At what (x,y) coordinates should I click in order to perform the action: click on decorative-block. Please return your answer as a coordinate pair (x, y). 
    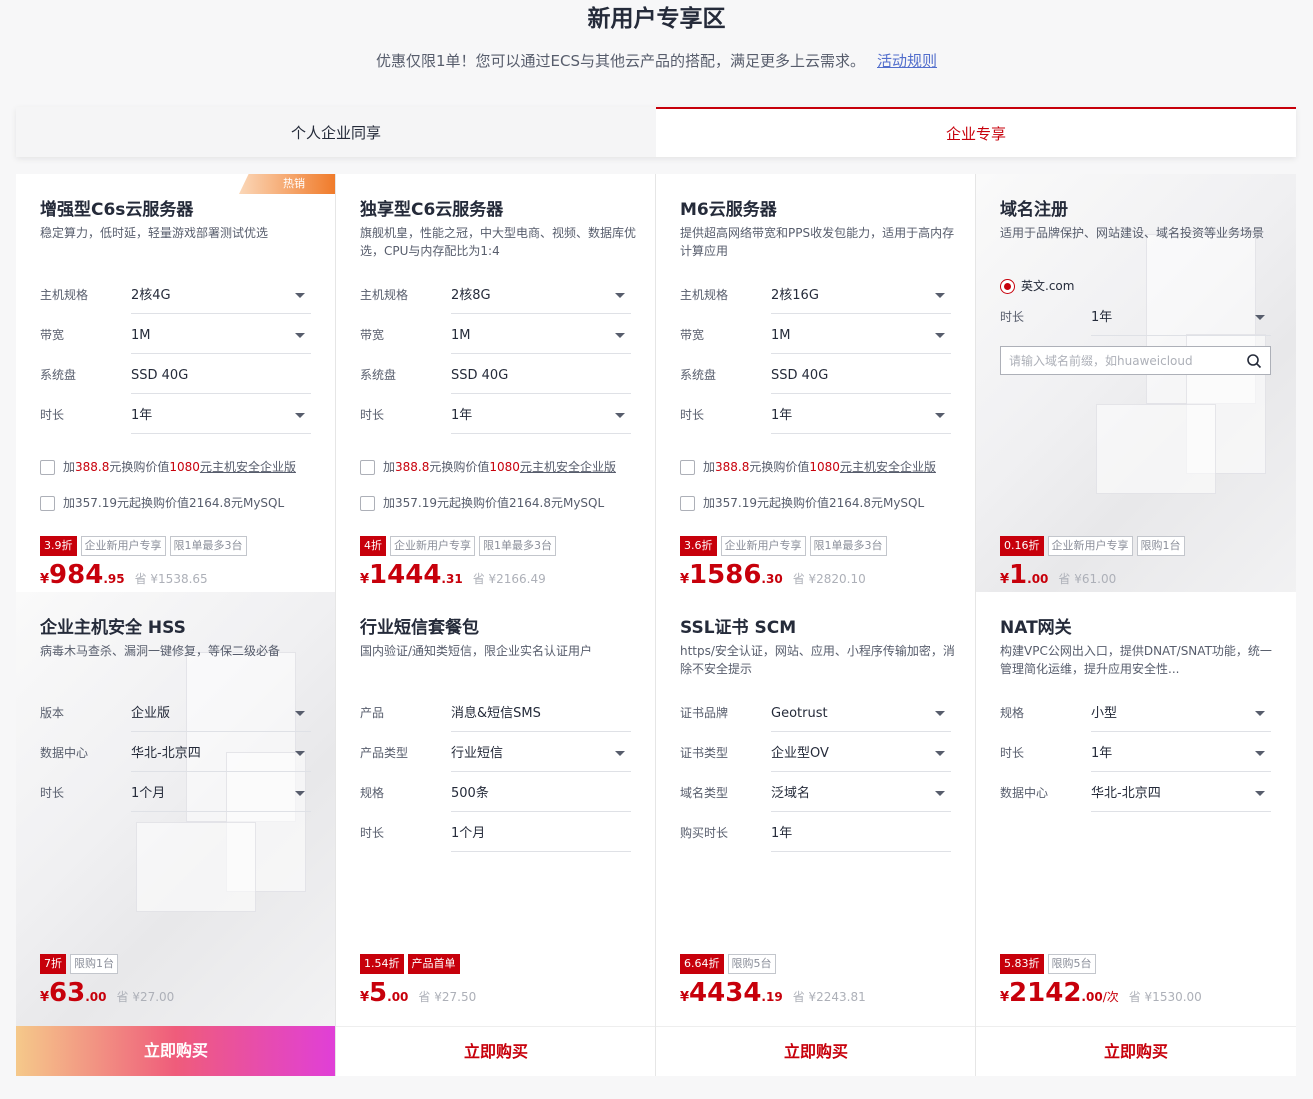
    Looking at the image, I should click on (1156, 449).